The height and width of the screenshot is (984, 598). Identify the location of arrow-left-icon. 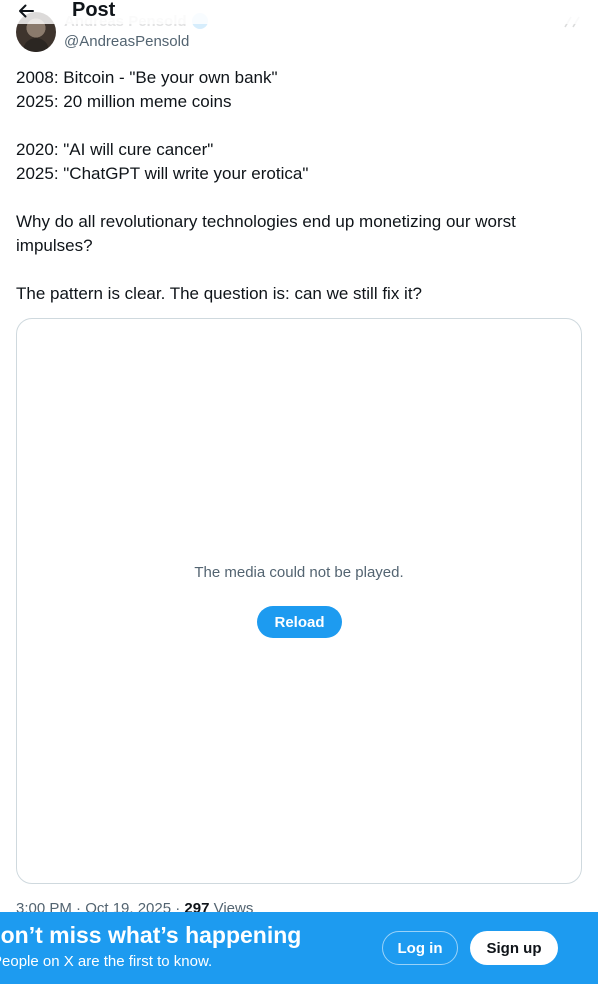
(26, 11).